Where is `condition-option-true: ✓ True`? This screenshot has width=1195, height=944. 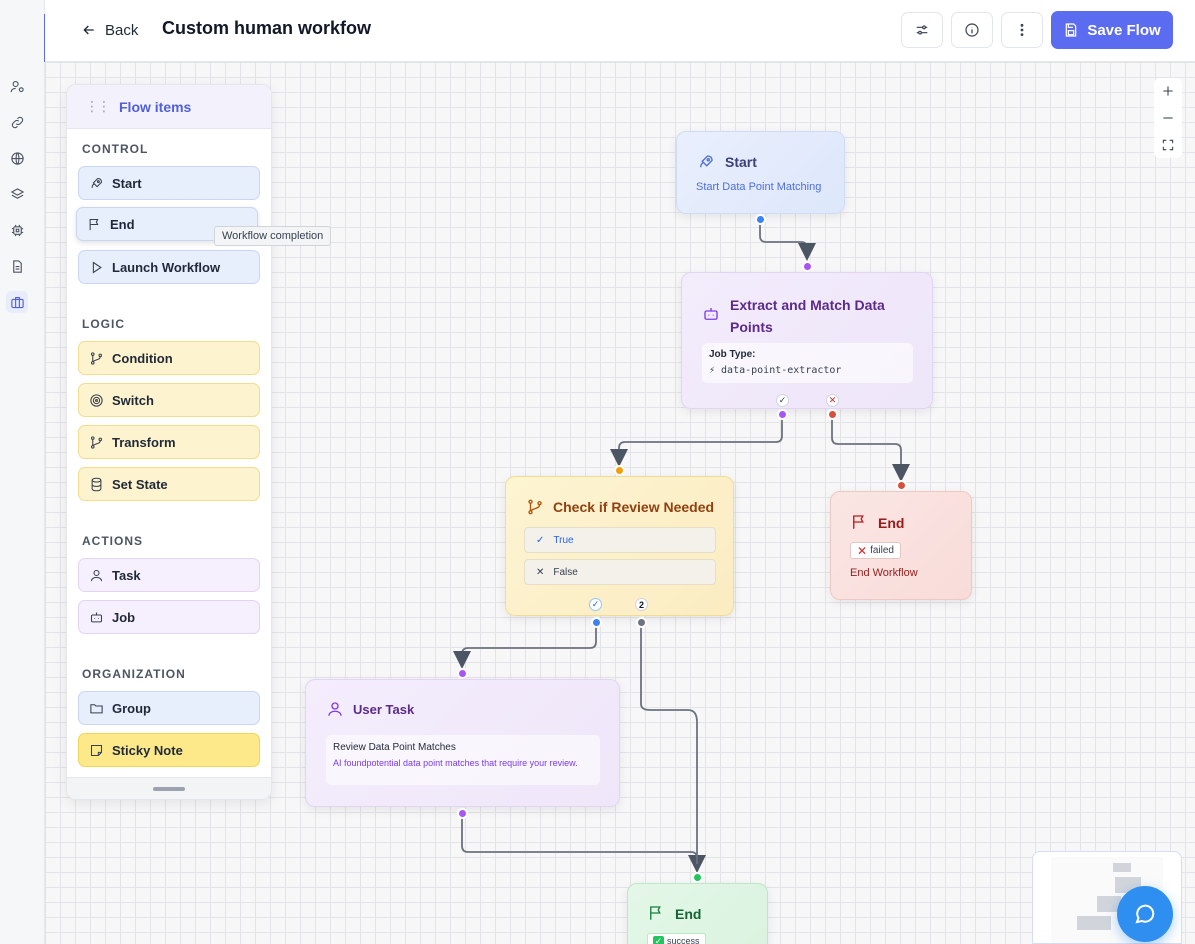 condition-option-true: ✓ True is located at coordinates (620, 540).